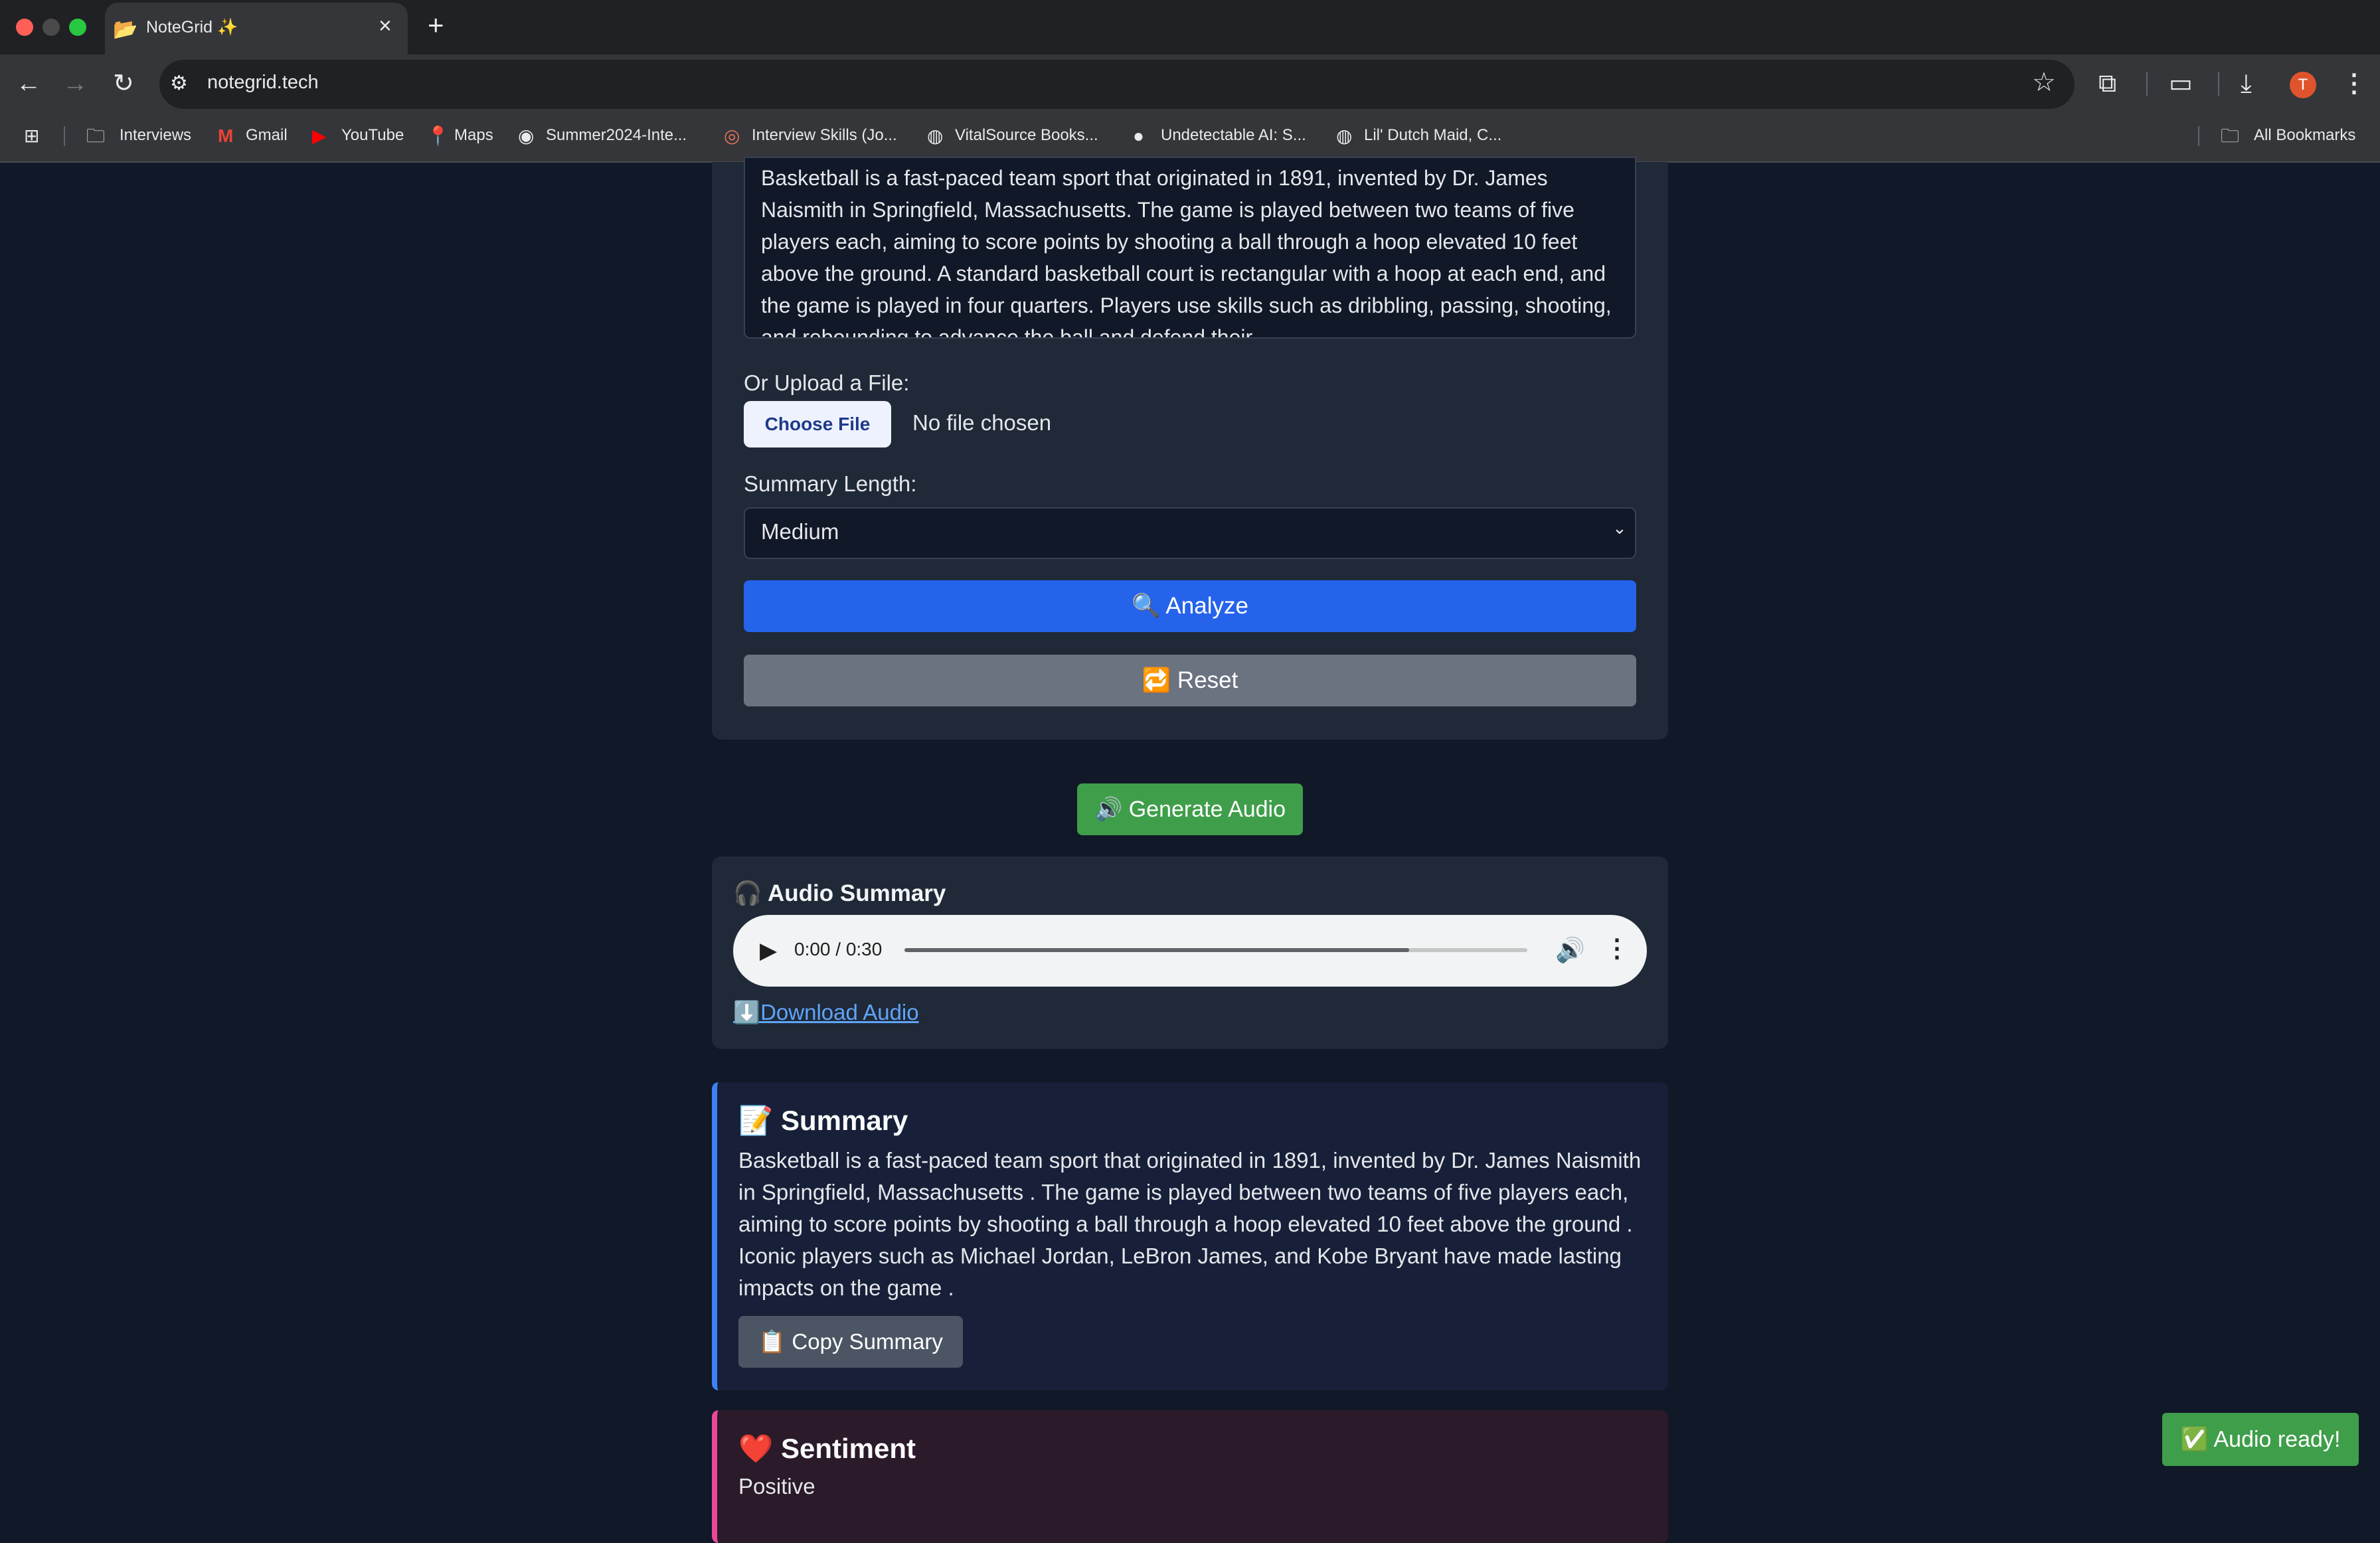 The height and width of the screenshot is (1543, 2380). Describe the element at coordinates (226, 135) in the screenshot. I see `gmail-icon: M` at that location.